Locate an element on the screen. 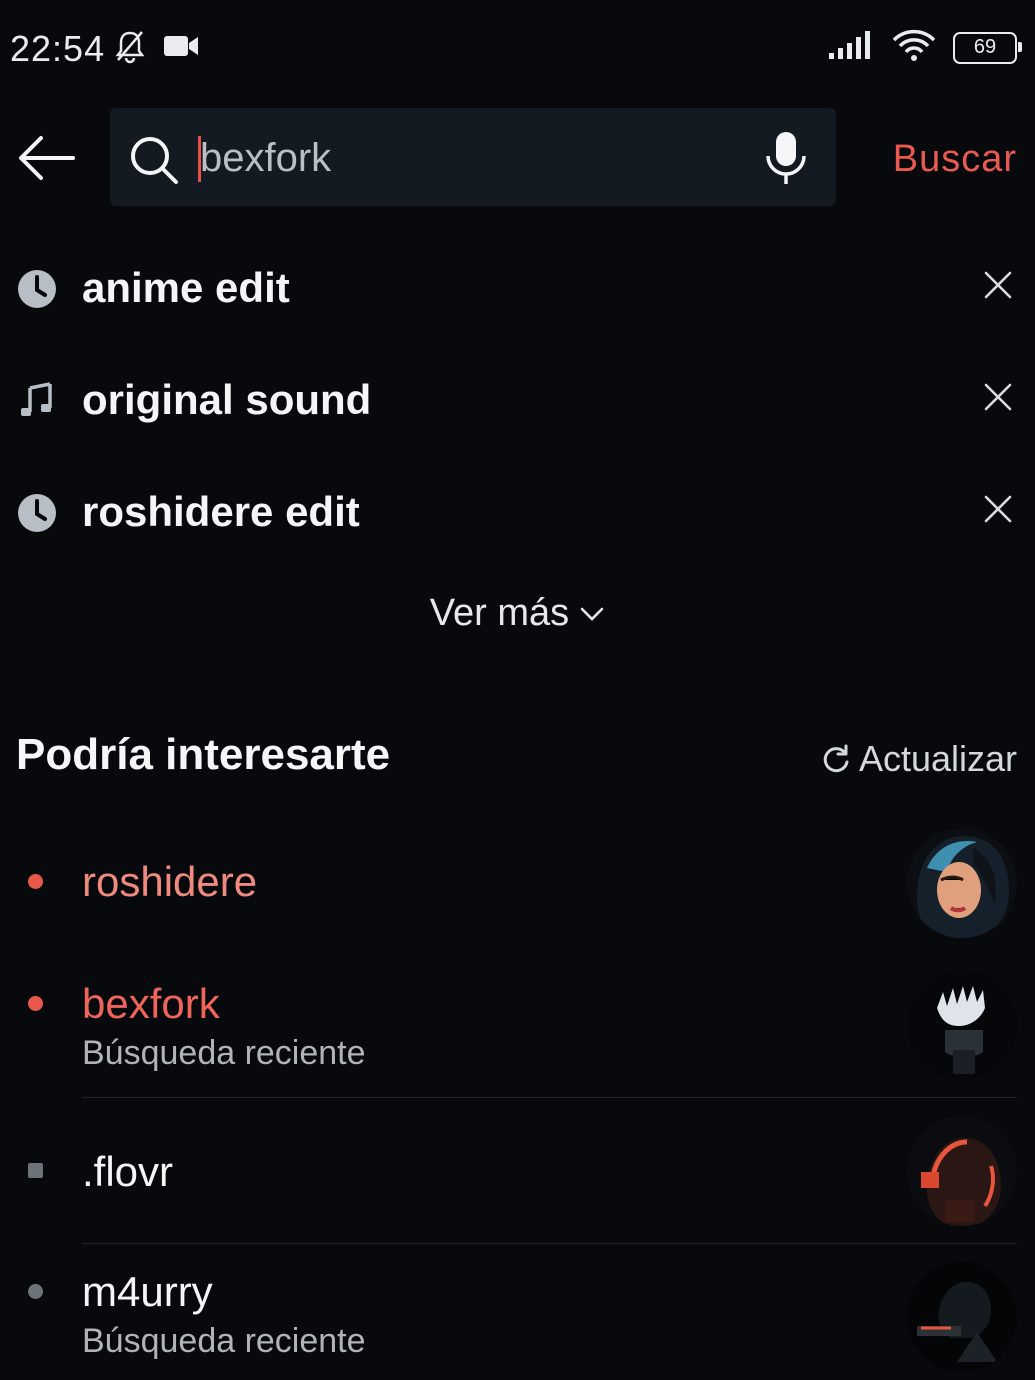  music-note-icon is located at coordinates (37, 403).